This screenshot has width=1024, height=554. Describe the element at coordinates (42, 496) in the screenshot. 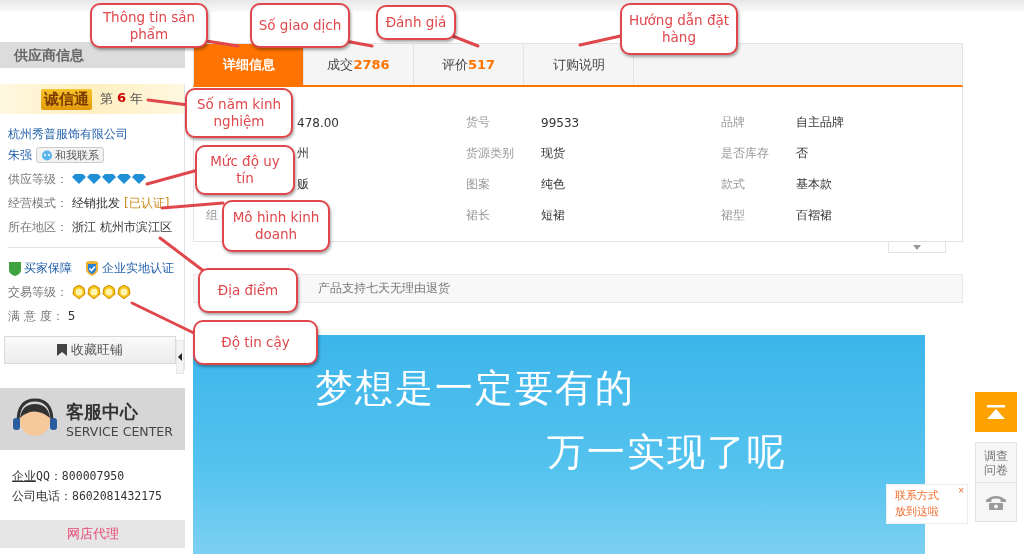

I see `contact-label: 公司电话：` at that location.